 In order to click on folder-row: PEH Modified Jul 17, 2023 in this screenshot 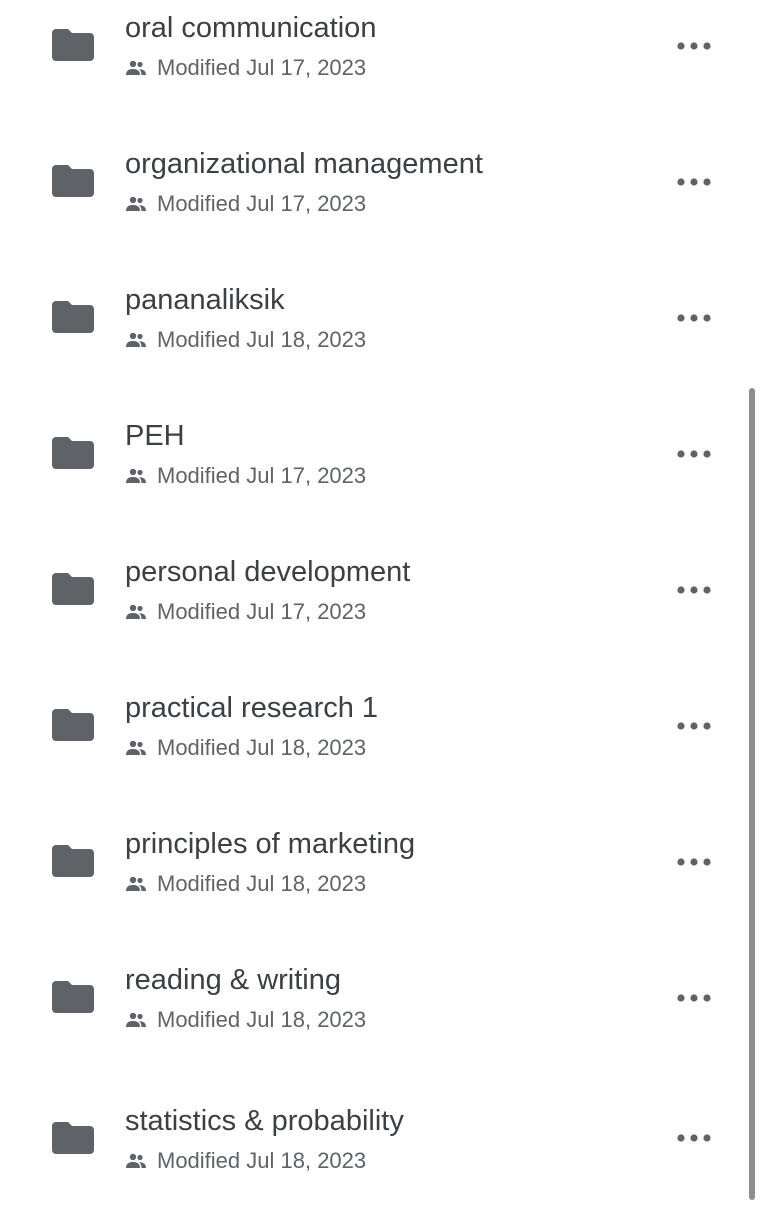, I will do `click(372, 457)`.